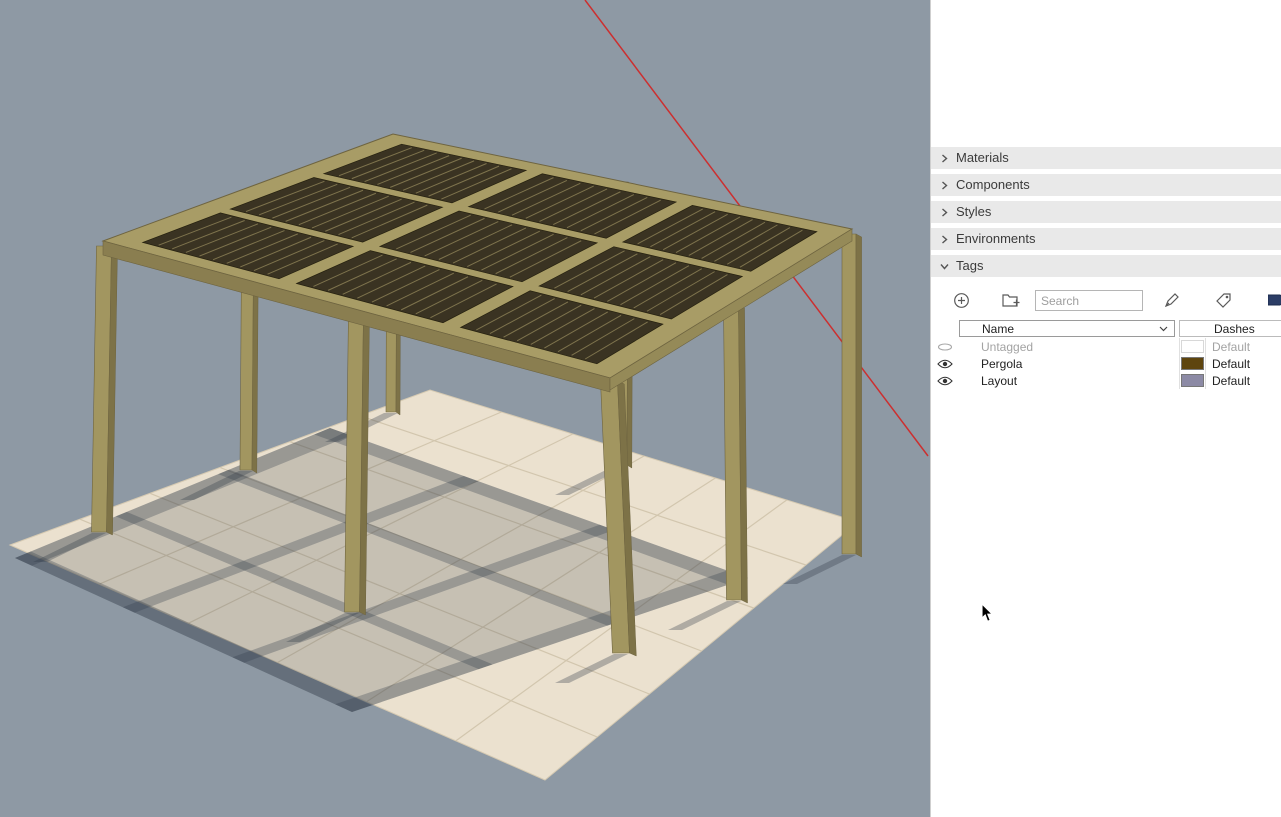  I want to click on tag-row-untagged: Untagged Default, so click(1106, 346).